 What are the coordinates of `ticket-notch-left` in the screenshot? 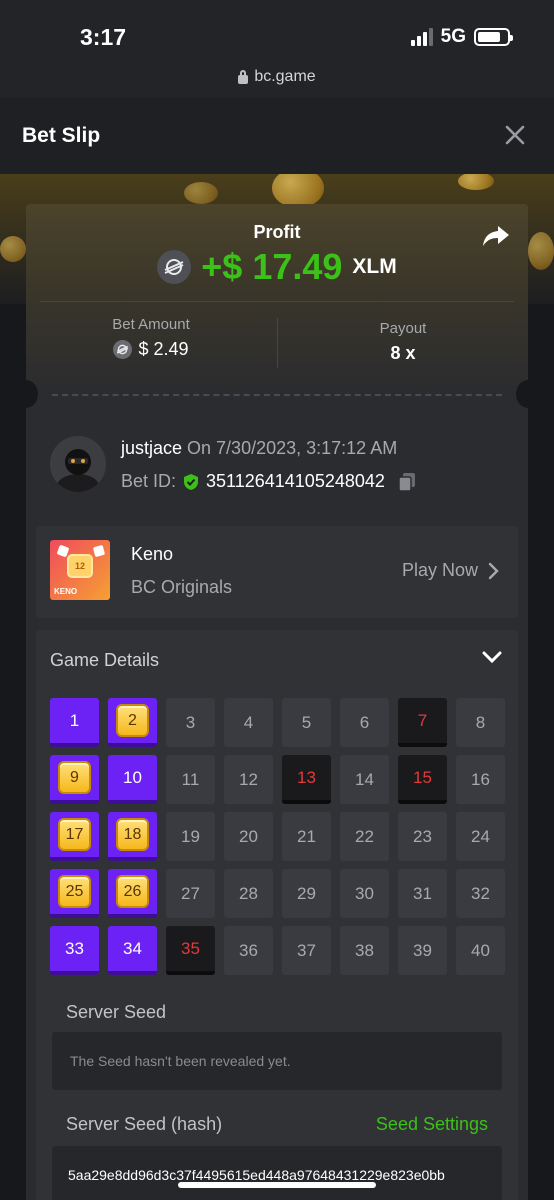 It's located at (26, 394).